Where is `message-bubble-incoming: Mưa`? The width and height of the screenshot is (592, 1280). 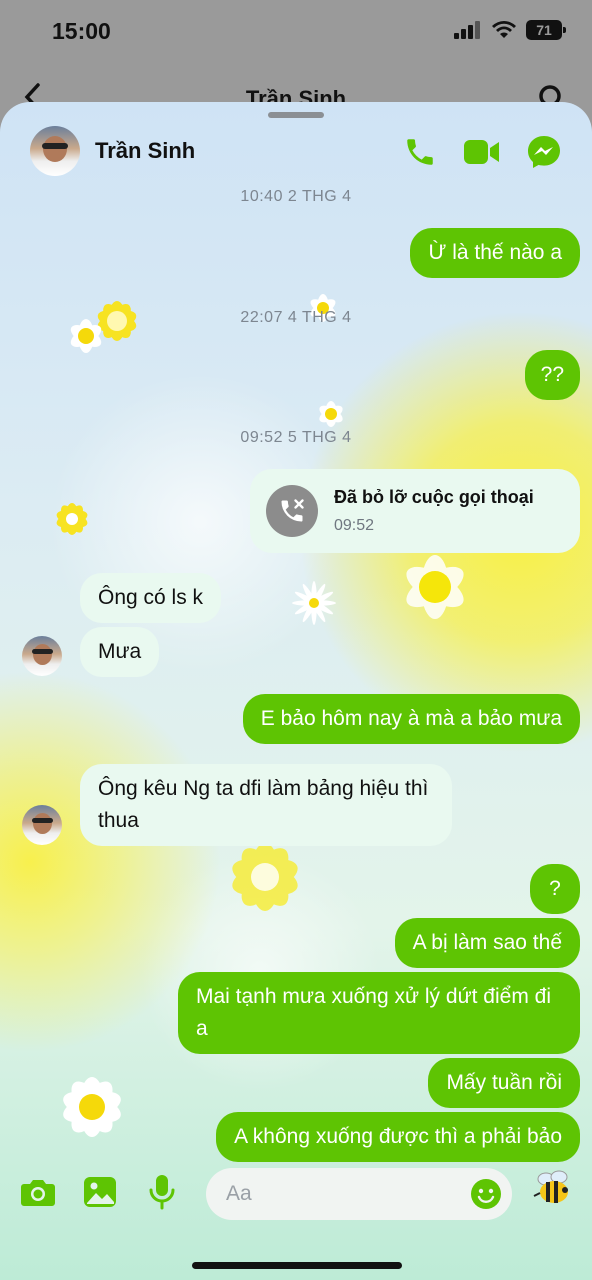
message-bubble-incoming: Mưa is located at coordinates (120, 652).